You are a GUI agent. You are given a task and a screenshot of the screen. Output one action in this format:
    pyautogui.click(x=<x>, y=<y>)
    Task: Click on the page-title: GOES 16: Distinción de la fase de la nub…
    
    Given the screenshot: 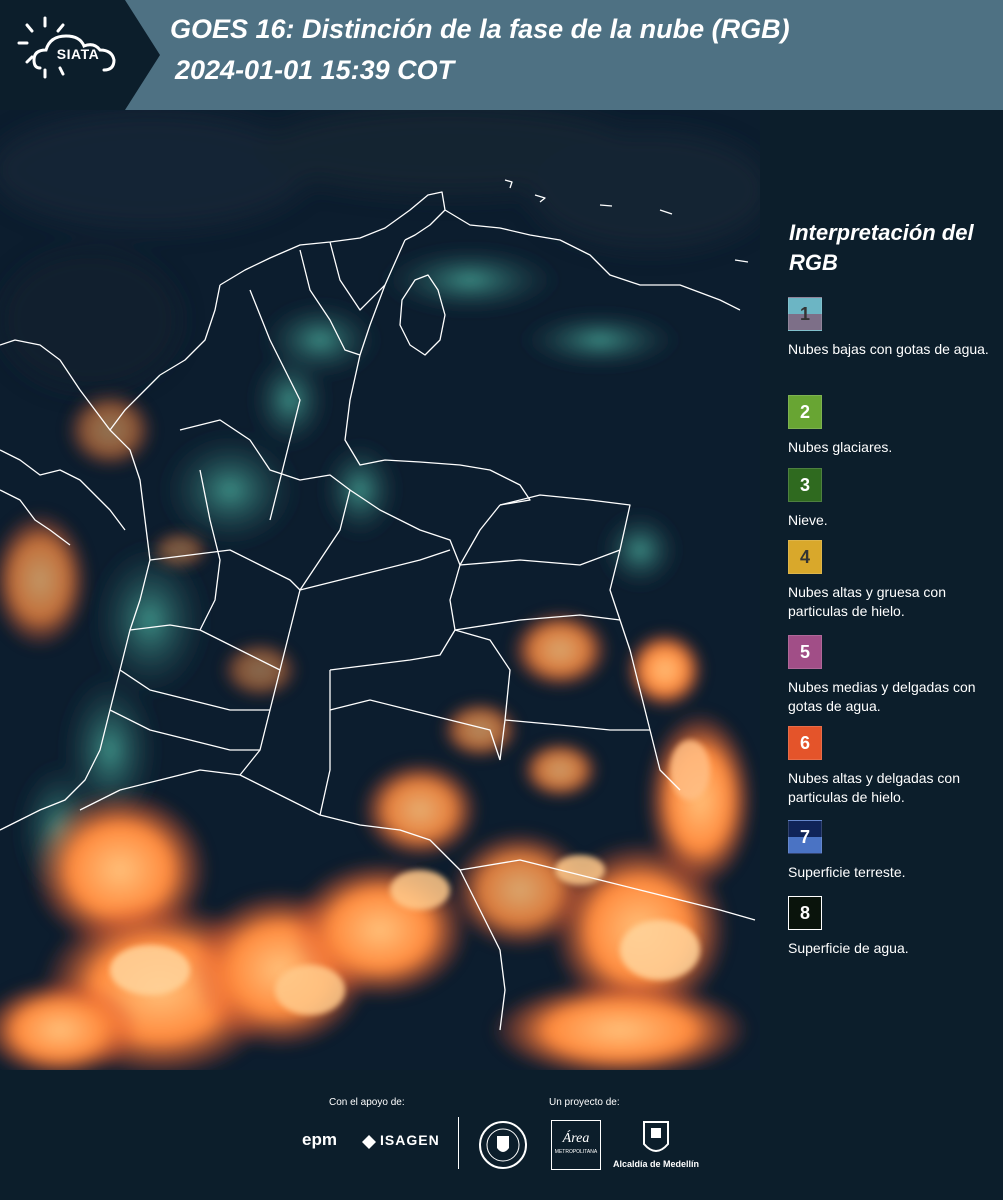 What is the action you would take?
    pyautogui.click(x=480, y=29)
    